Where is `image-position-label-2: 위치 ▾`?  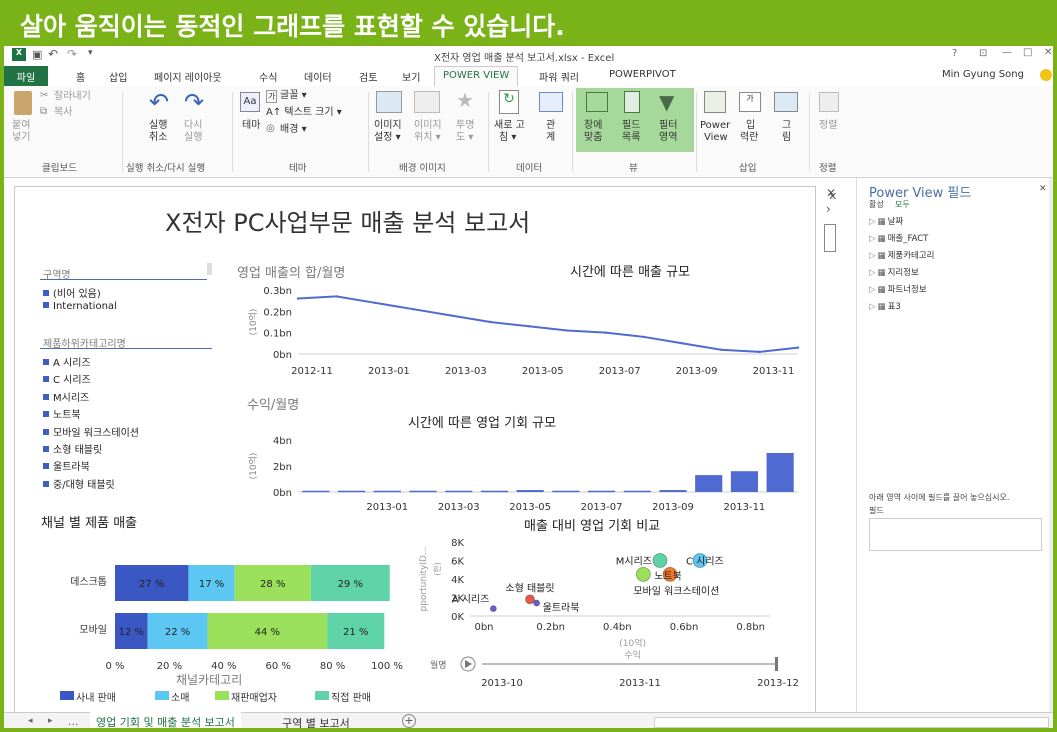
image-position-label-2: 위치 ▾ is located at coordinates (427, 138).